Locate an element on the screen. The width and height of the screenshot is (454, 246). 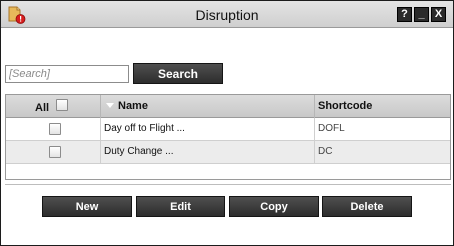
minimize-icon: _ is located at coordinates (421, 14).